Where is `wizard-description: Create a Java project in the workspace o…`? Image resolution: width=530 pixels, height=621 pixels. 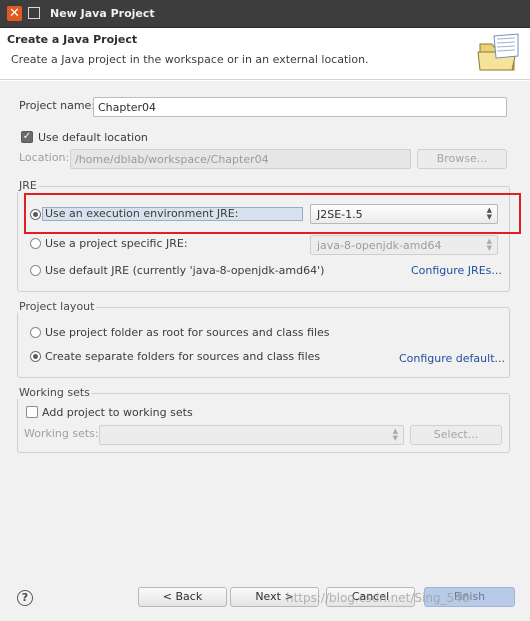 wizard-description: Create a Java project in the workspace o… is located at coordinates (190, 59).